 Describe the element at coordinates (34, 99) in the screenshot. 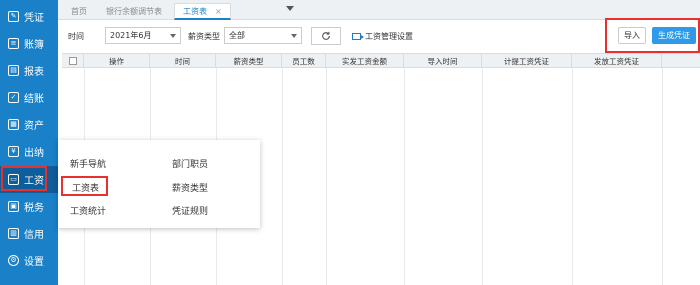

I see `sidebar-item-label: 结账` at that location.